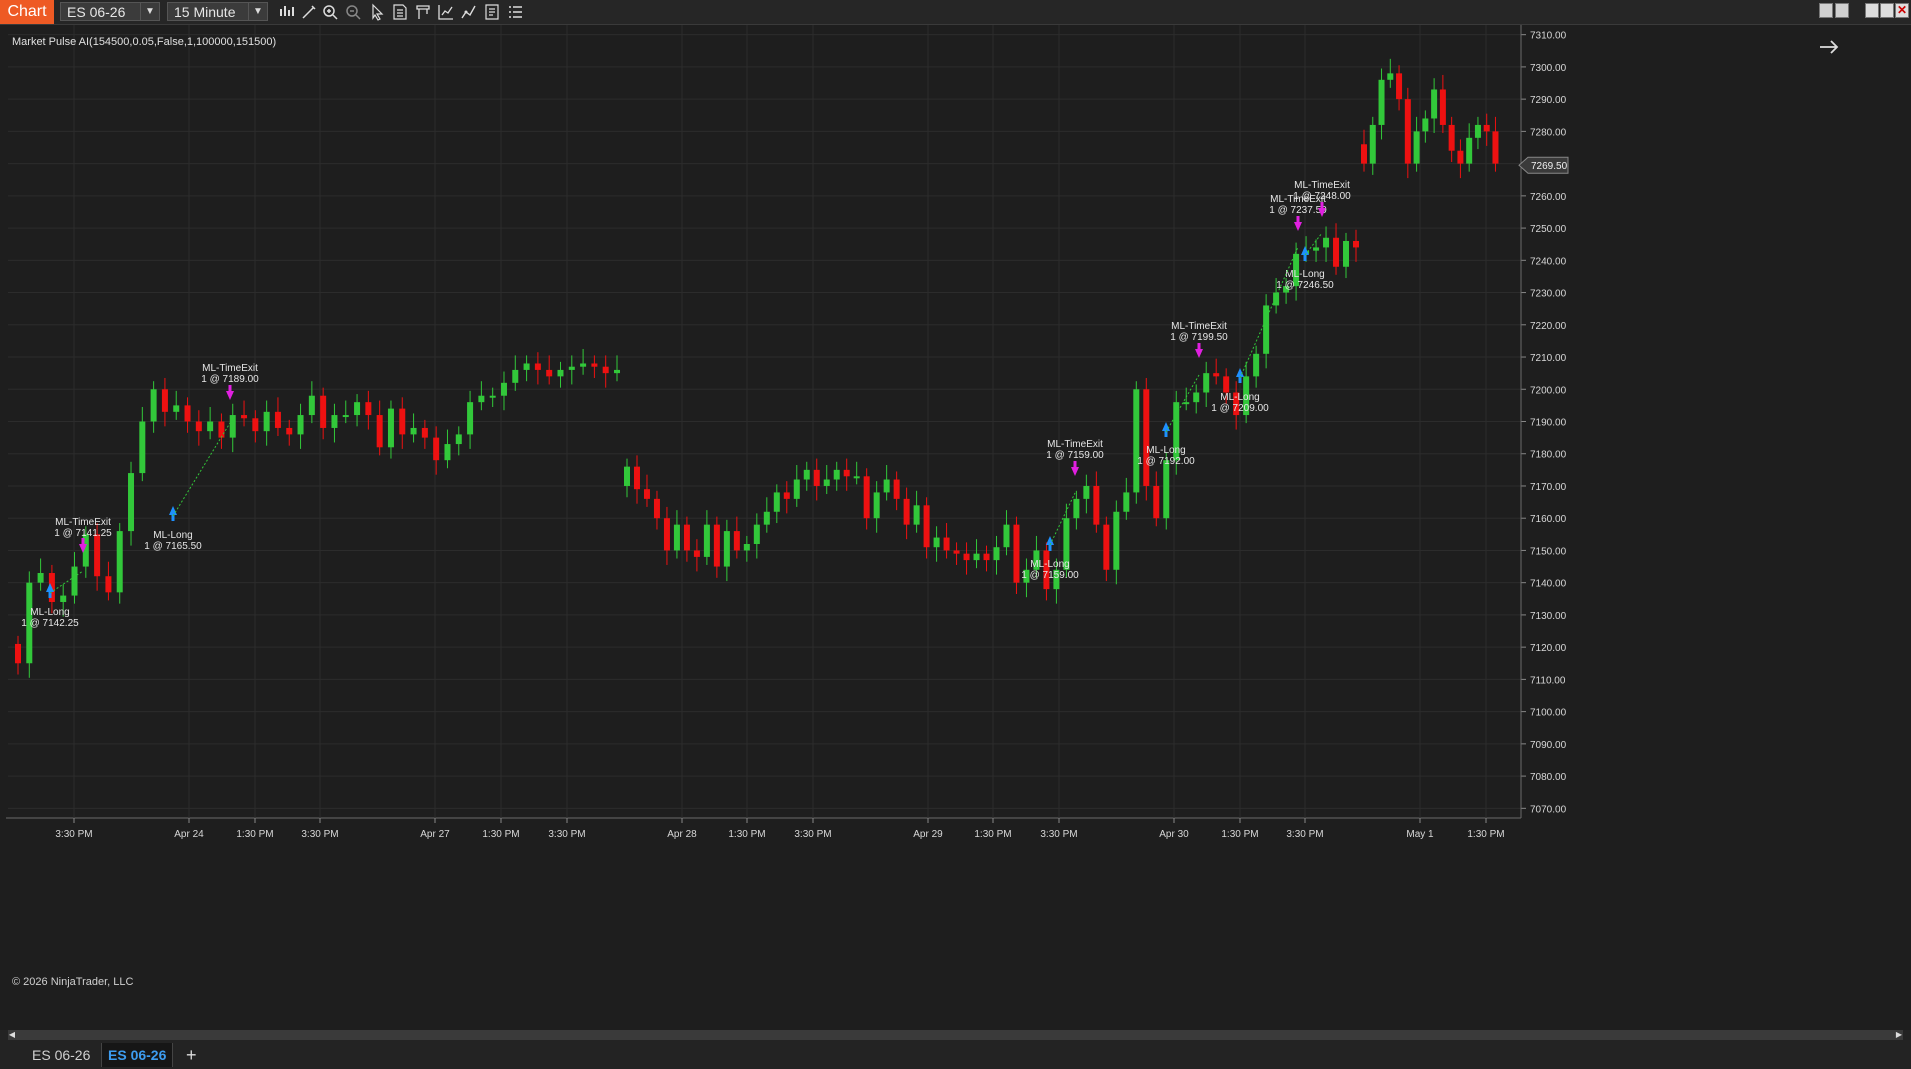  Describe the element at coordinates (423, 12) in the screenshot. I see `templates-icon` at that location.